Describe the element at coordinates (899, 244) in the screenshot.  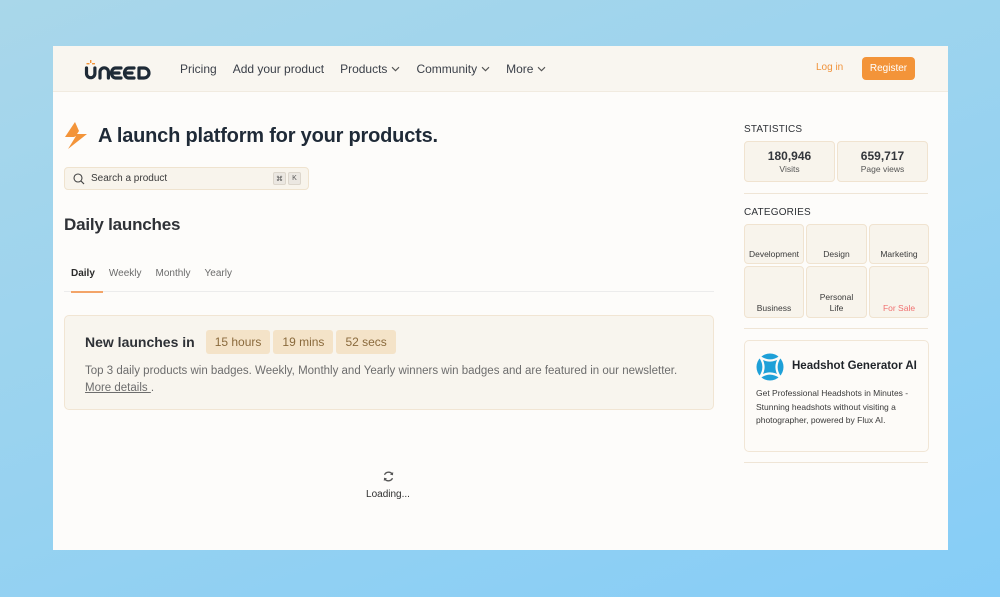
I see `category-marketing: Marketing` at that location.